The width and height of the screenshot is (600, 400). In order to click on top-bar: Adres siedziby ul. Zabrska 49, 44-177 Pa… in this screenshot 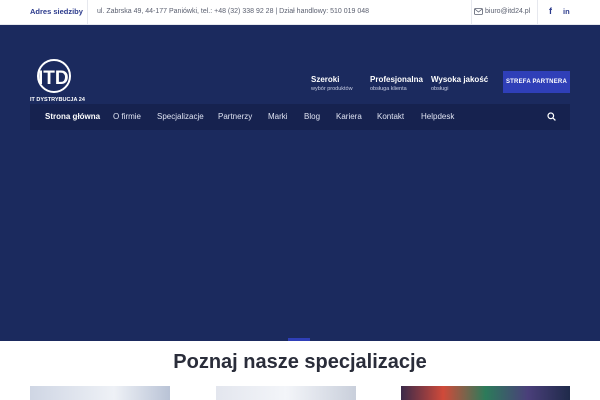, I will do `click(300, 12)`.